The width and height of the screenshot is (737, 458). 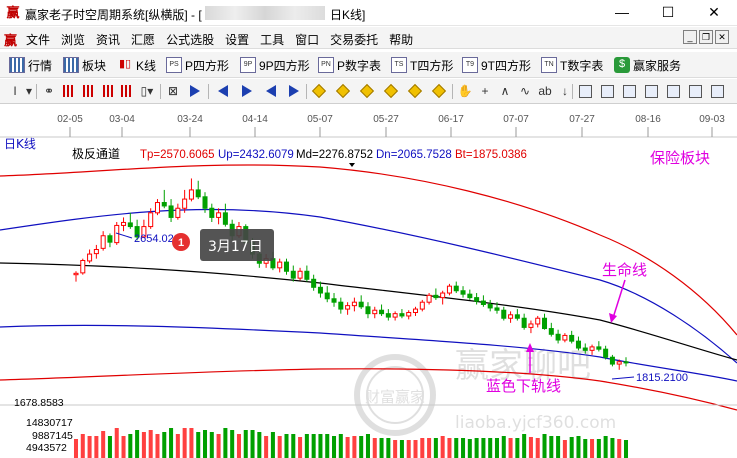 I want to click on flag-icon, so click(x=195, y=91).